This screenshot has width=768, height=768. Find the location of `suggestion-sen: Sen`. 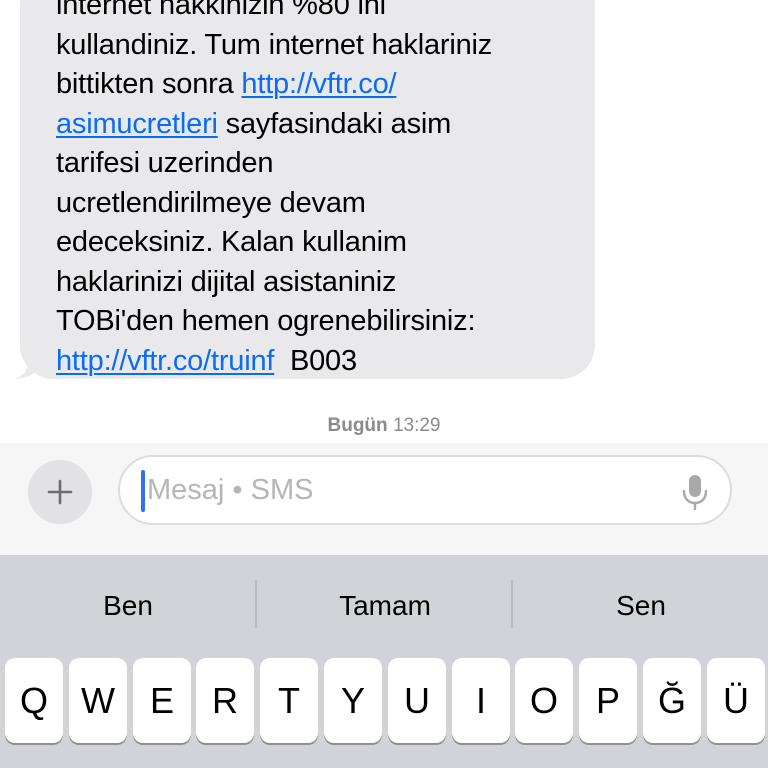

suggestion-sen: Sen is located at coordinates (640, 606).